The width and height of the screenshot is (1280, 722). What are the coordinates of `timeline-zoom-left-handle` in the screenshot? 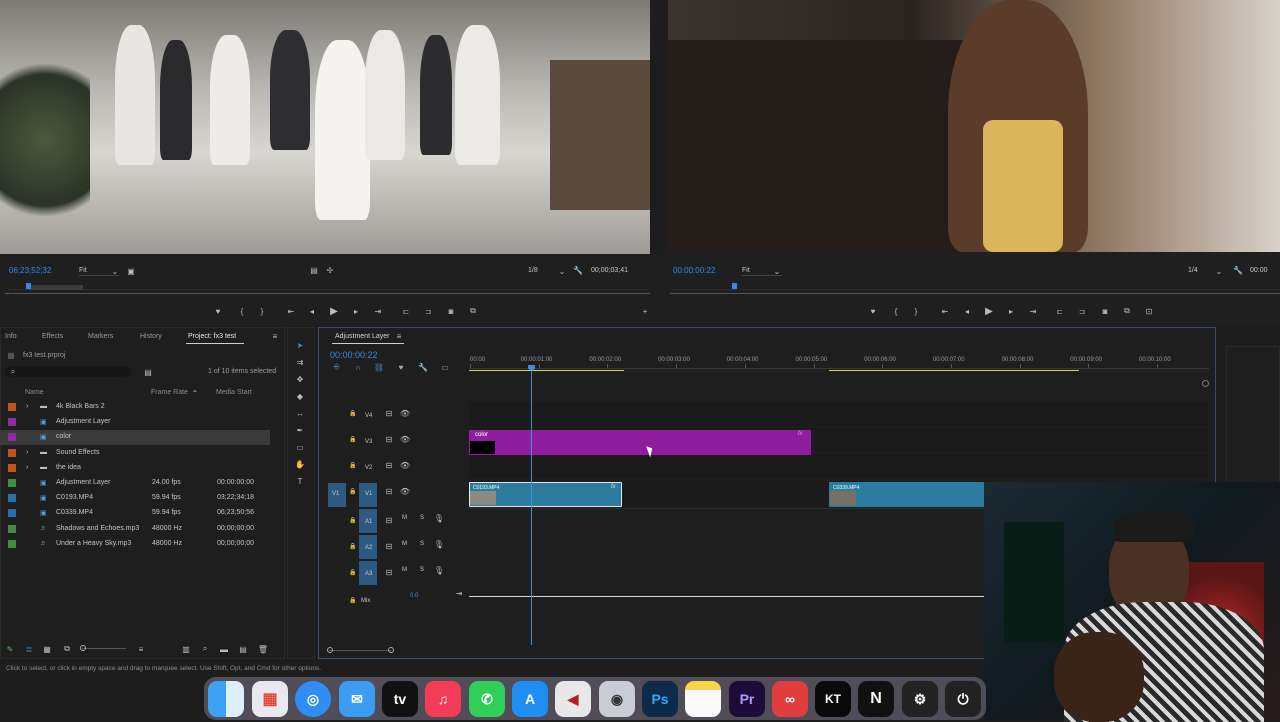 It's located at (330, 650).